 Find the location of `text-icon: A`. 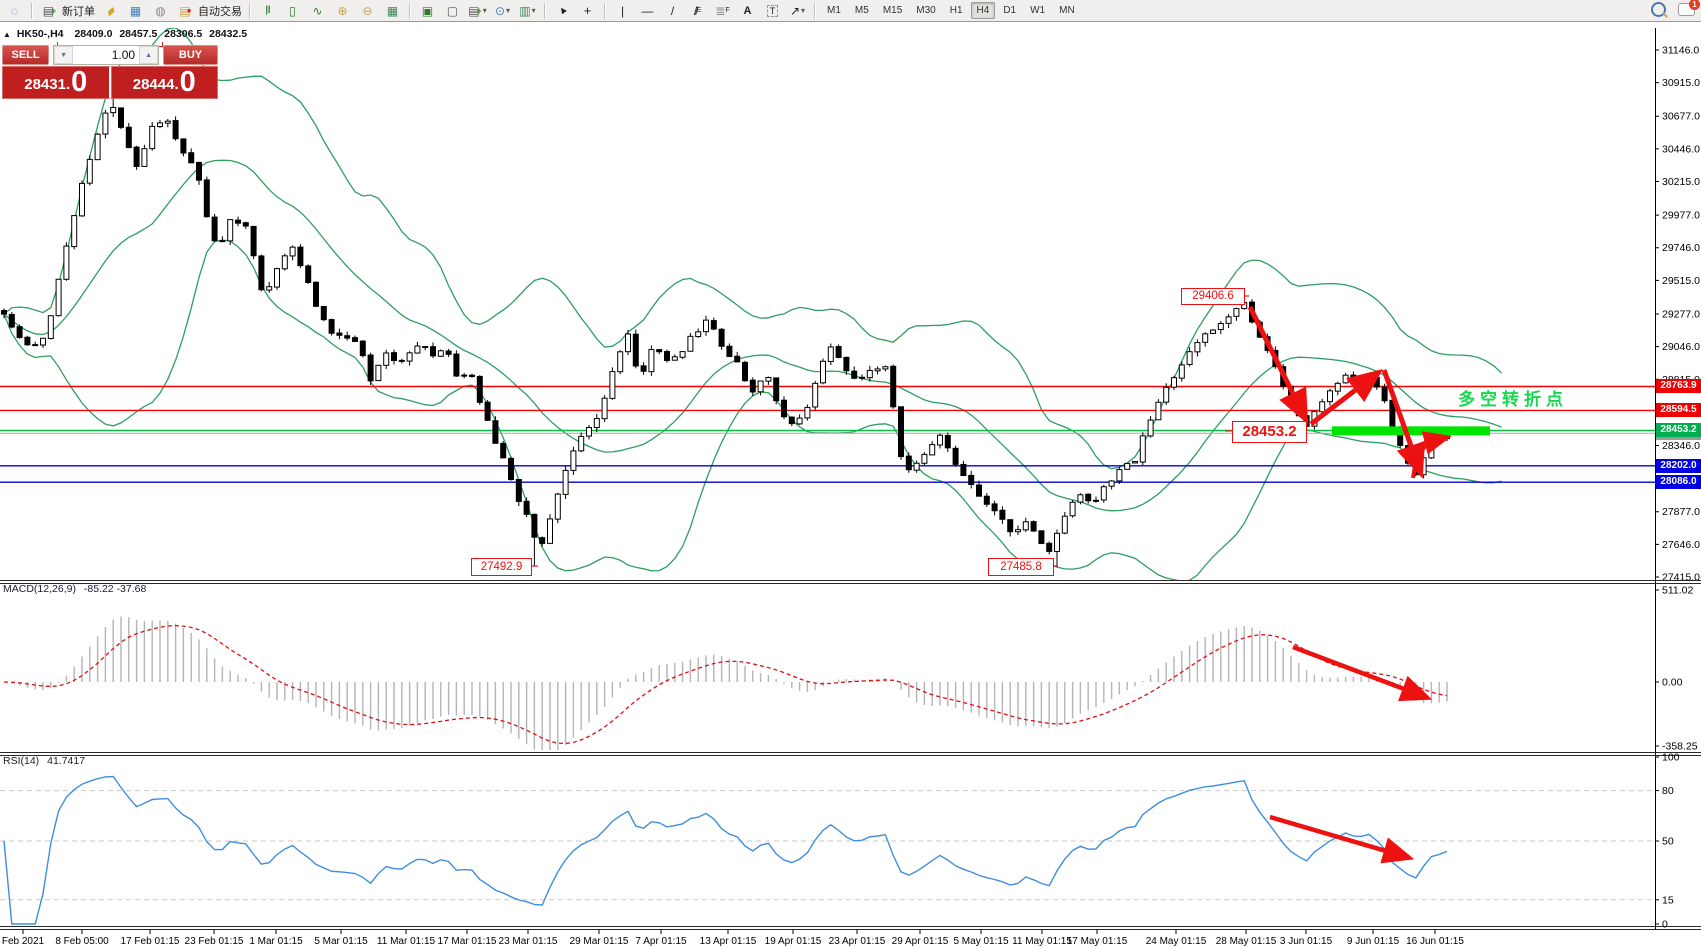

text-icon: A is located at coordinates (747, 11).